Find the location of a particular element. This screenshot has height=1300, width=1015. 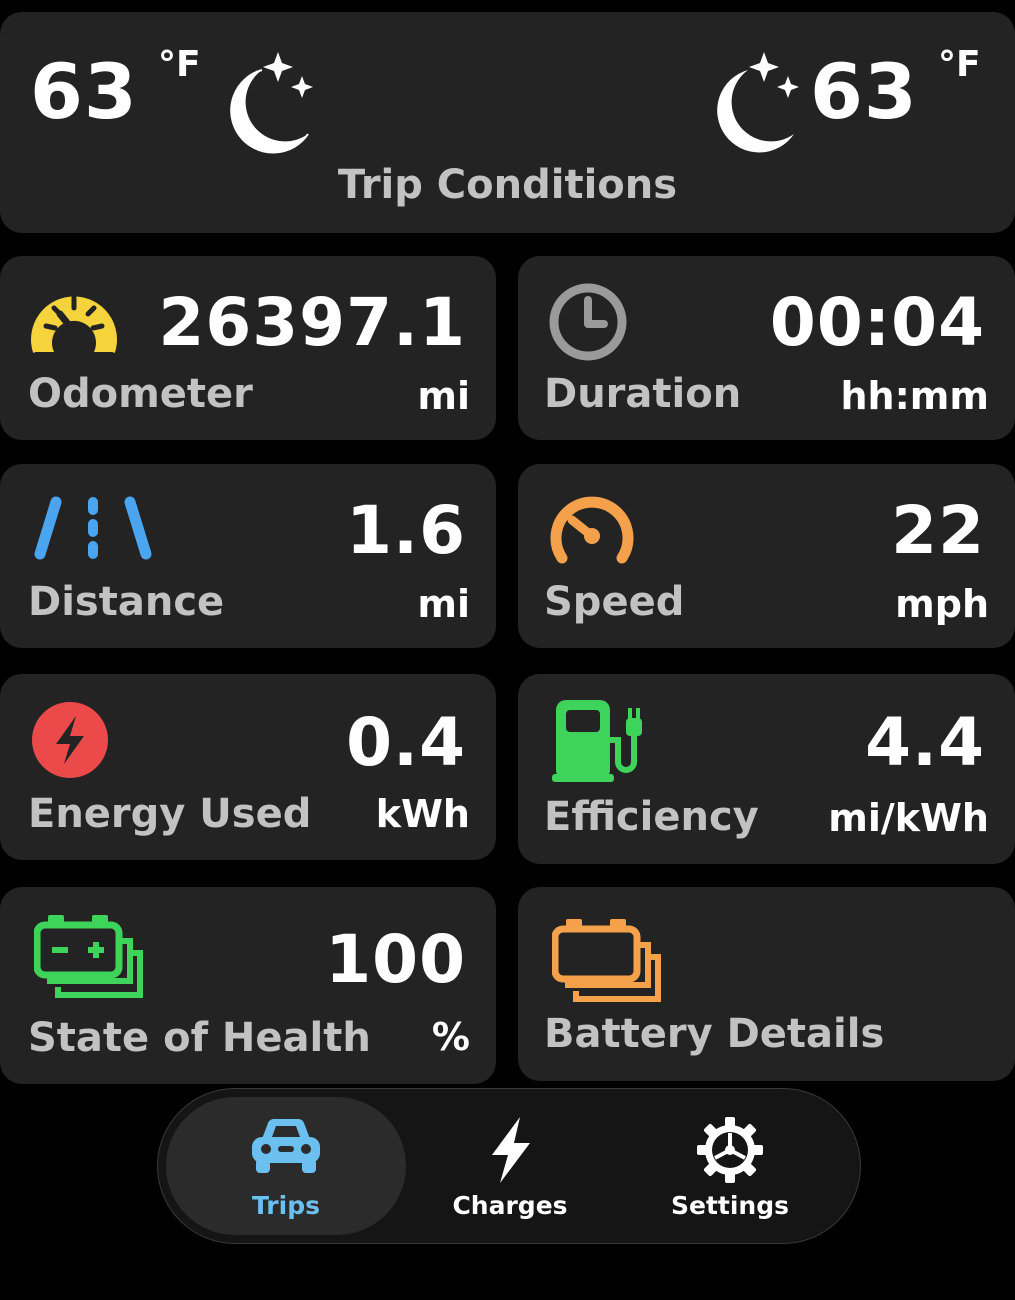

odometer-label: Odometer is located at coordinates (140, 394).